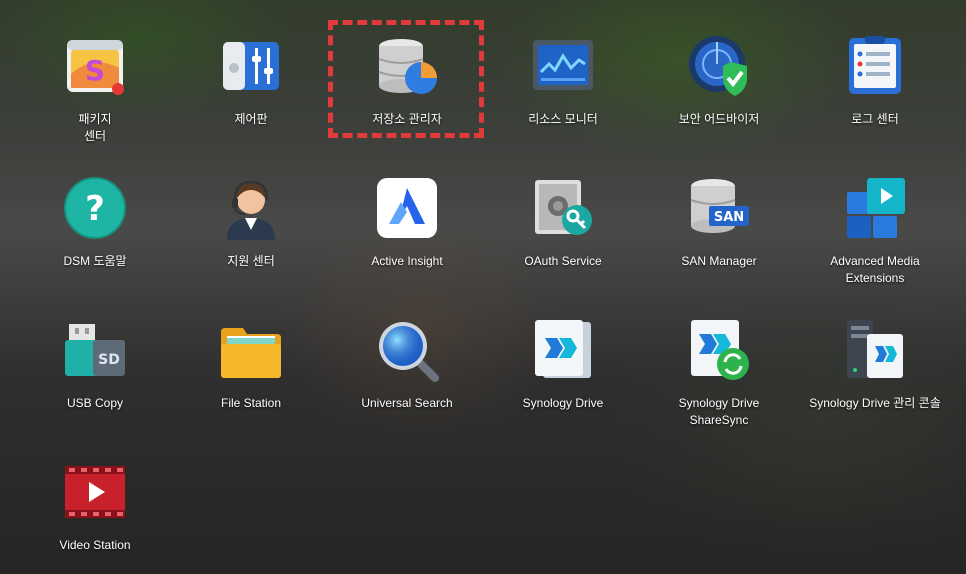 The image size is (966, 574). I want to click on app-dsm-help: ? DSM 도움말, so click(95, 207).